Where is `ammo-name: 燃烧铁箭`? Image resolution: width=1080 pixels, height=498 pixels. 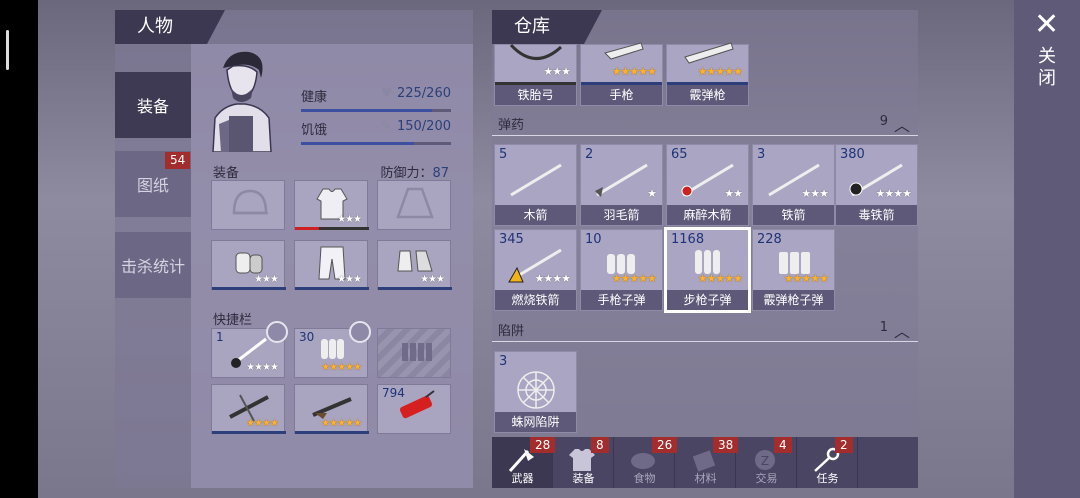
ammo-name: 燃烧铁箭 is located at coordinates (535, 300).